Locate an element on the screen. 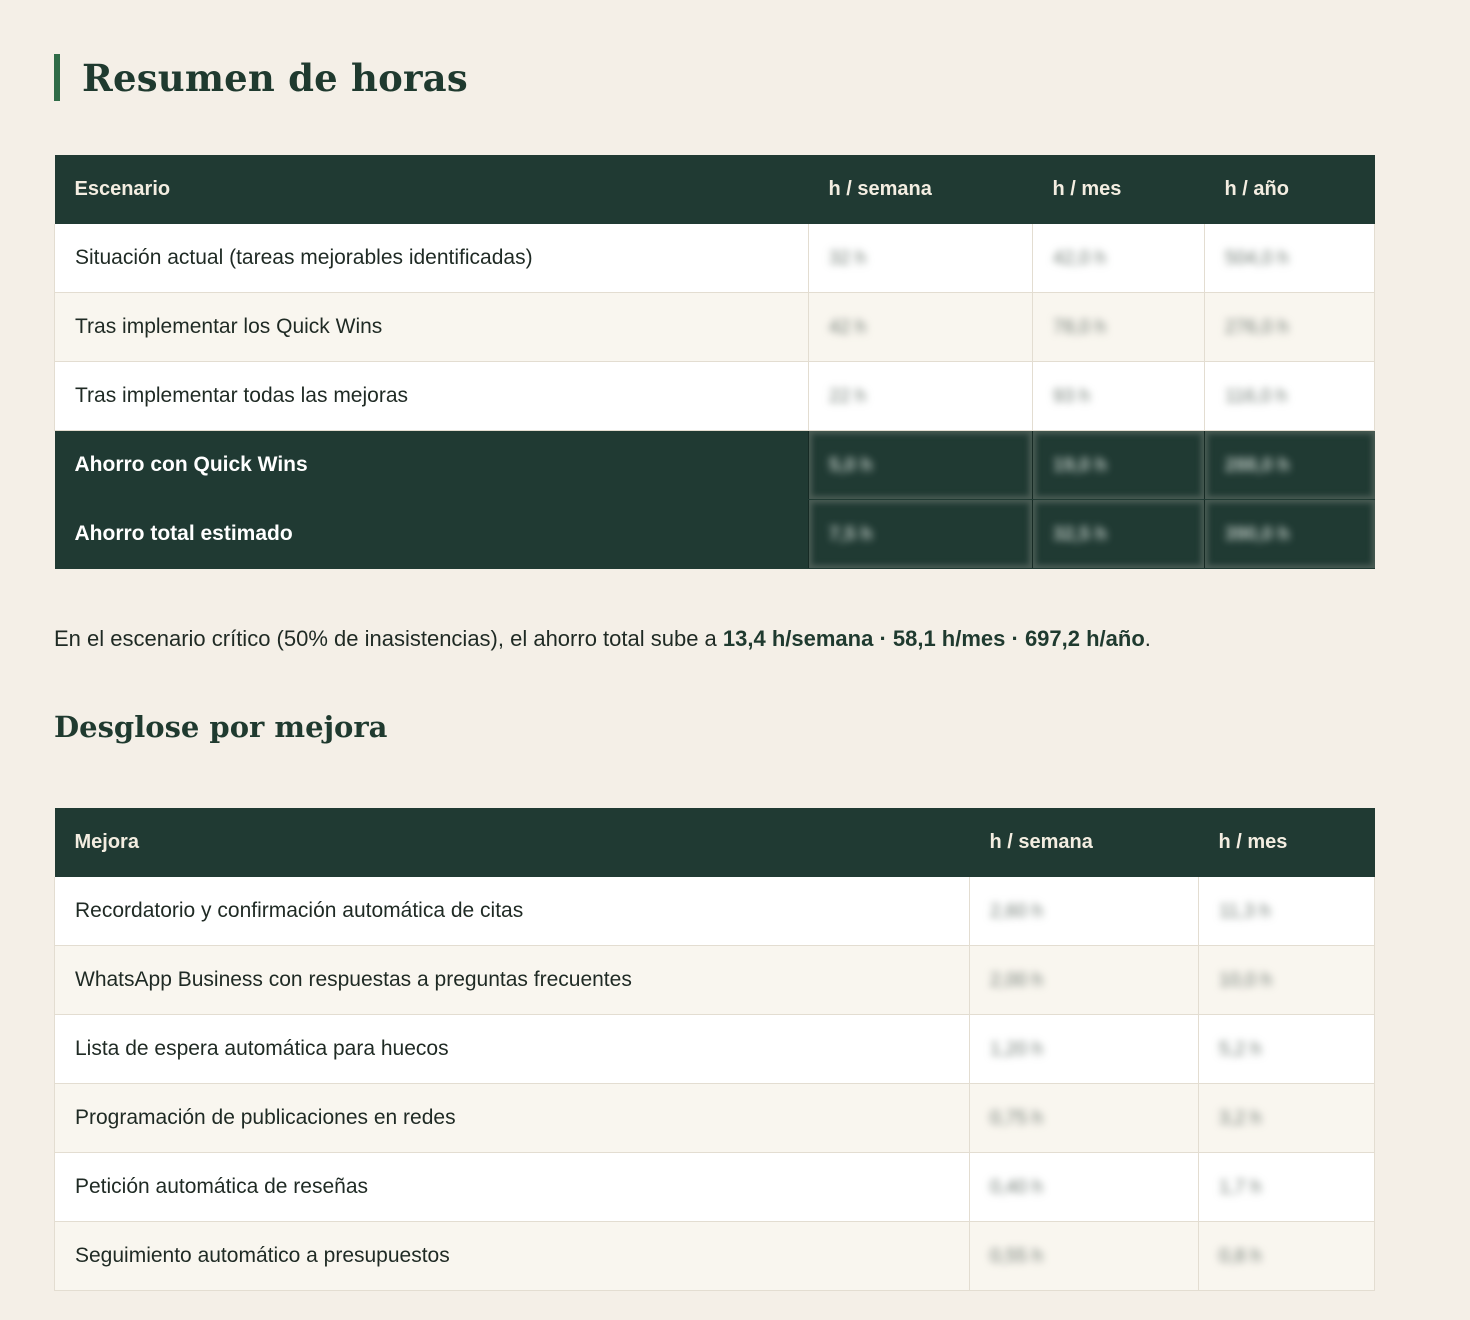 The height and width of the screenshot is (1320, 1470). hours-week: 0,75 h is located at coordinates (1084, 1118).